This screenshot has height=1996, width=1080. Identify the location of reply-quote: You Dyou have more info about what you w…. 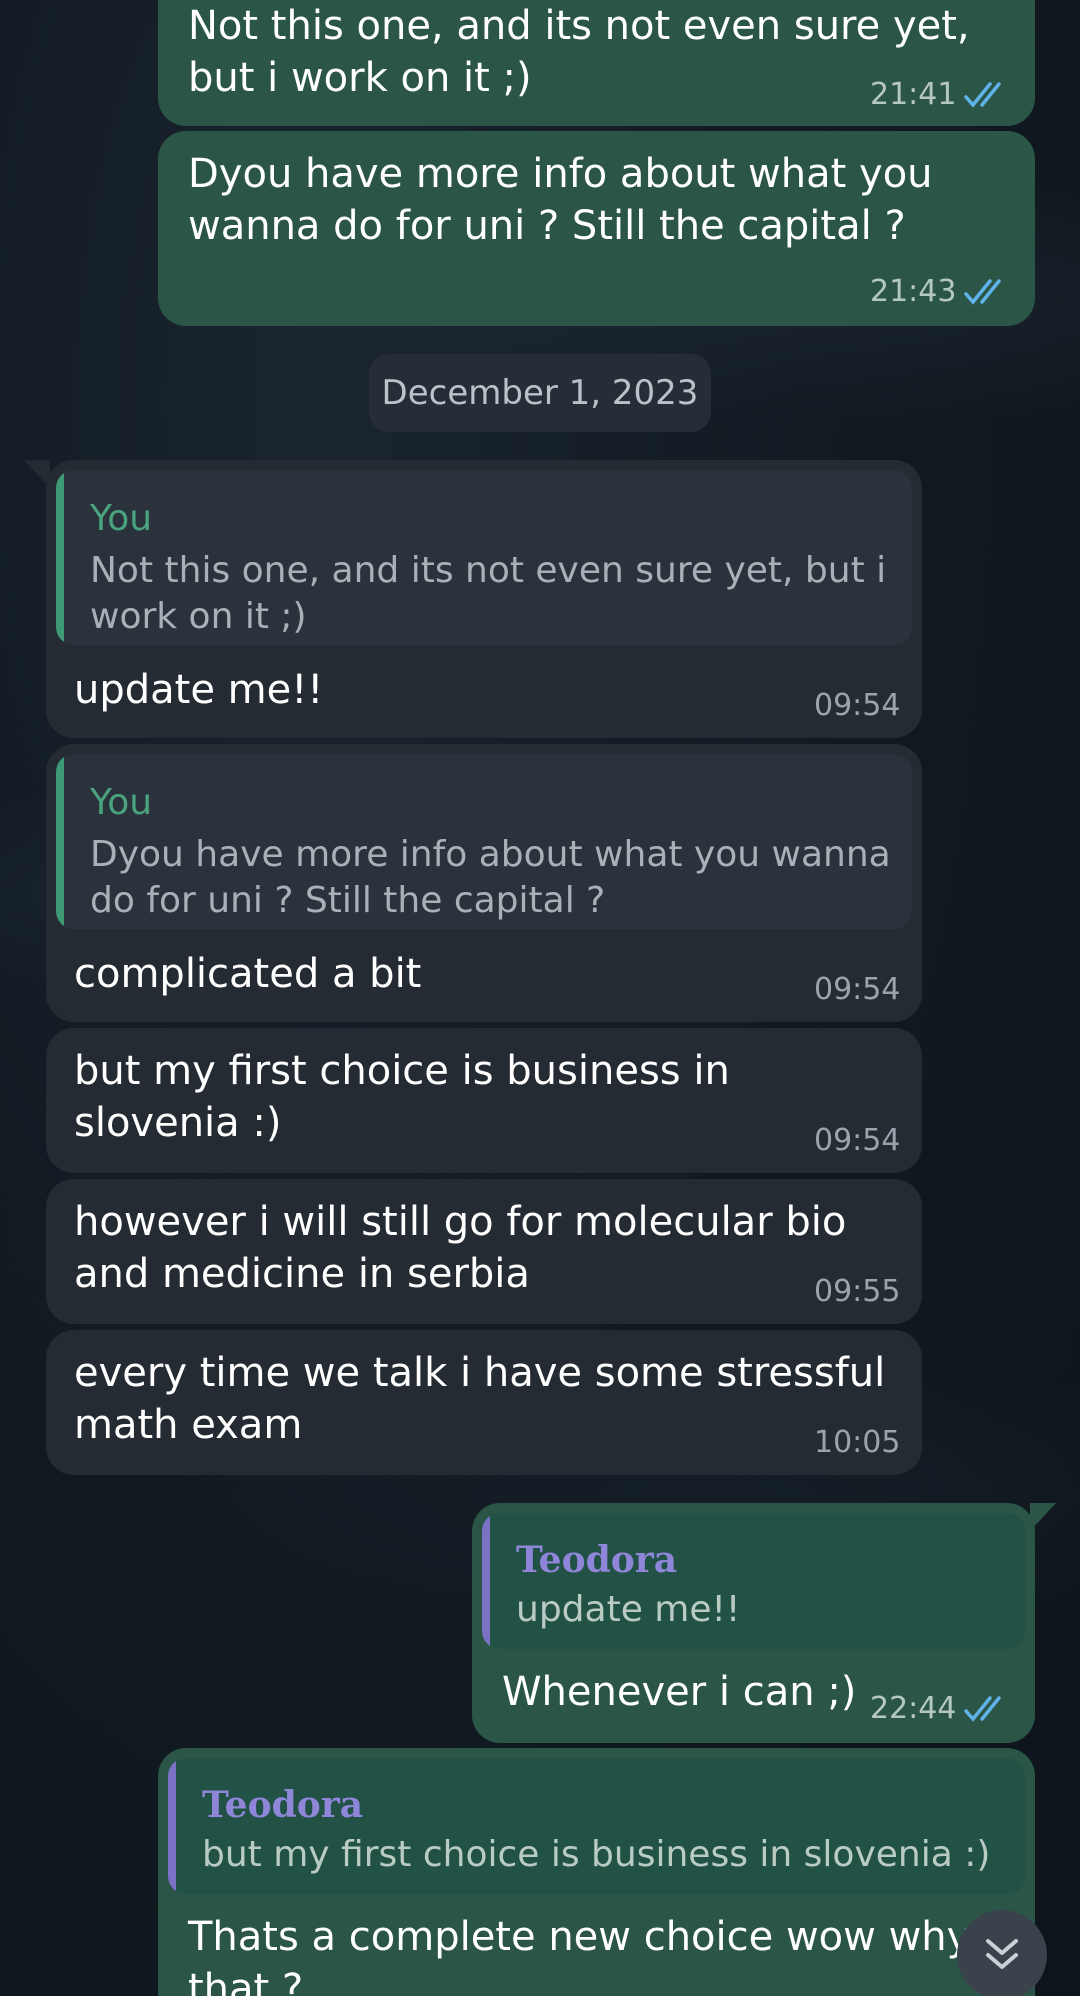
(484, 841).